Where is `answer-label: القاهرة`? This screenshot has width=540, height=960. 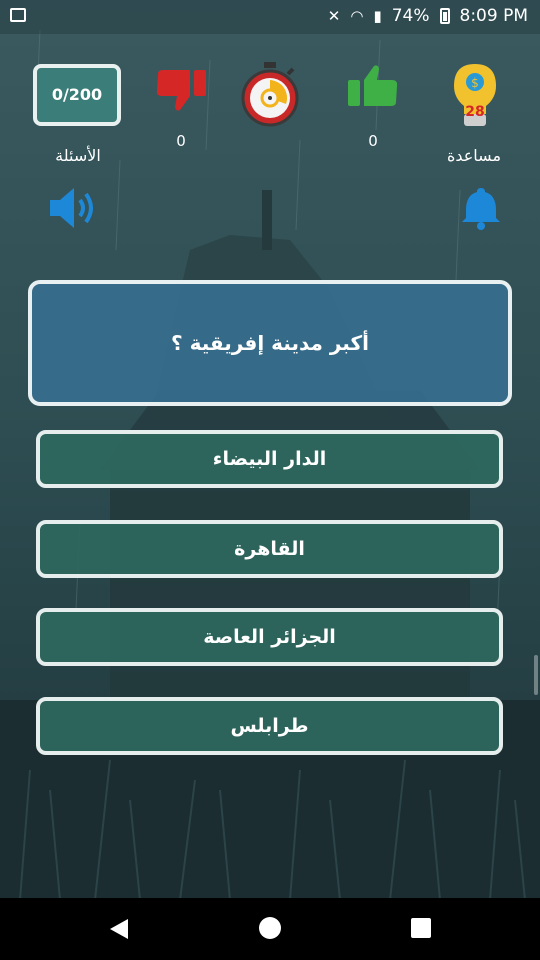
answer-label: القاهرة is located at coordinates (269, 549).